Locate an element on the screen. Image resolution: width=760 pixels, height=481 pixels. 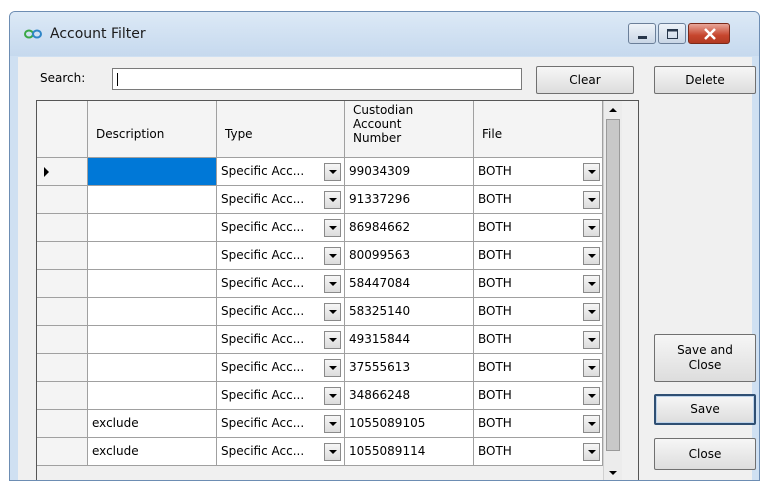
account-number-cell: 1055089114 is located at coordinates (409, 452).